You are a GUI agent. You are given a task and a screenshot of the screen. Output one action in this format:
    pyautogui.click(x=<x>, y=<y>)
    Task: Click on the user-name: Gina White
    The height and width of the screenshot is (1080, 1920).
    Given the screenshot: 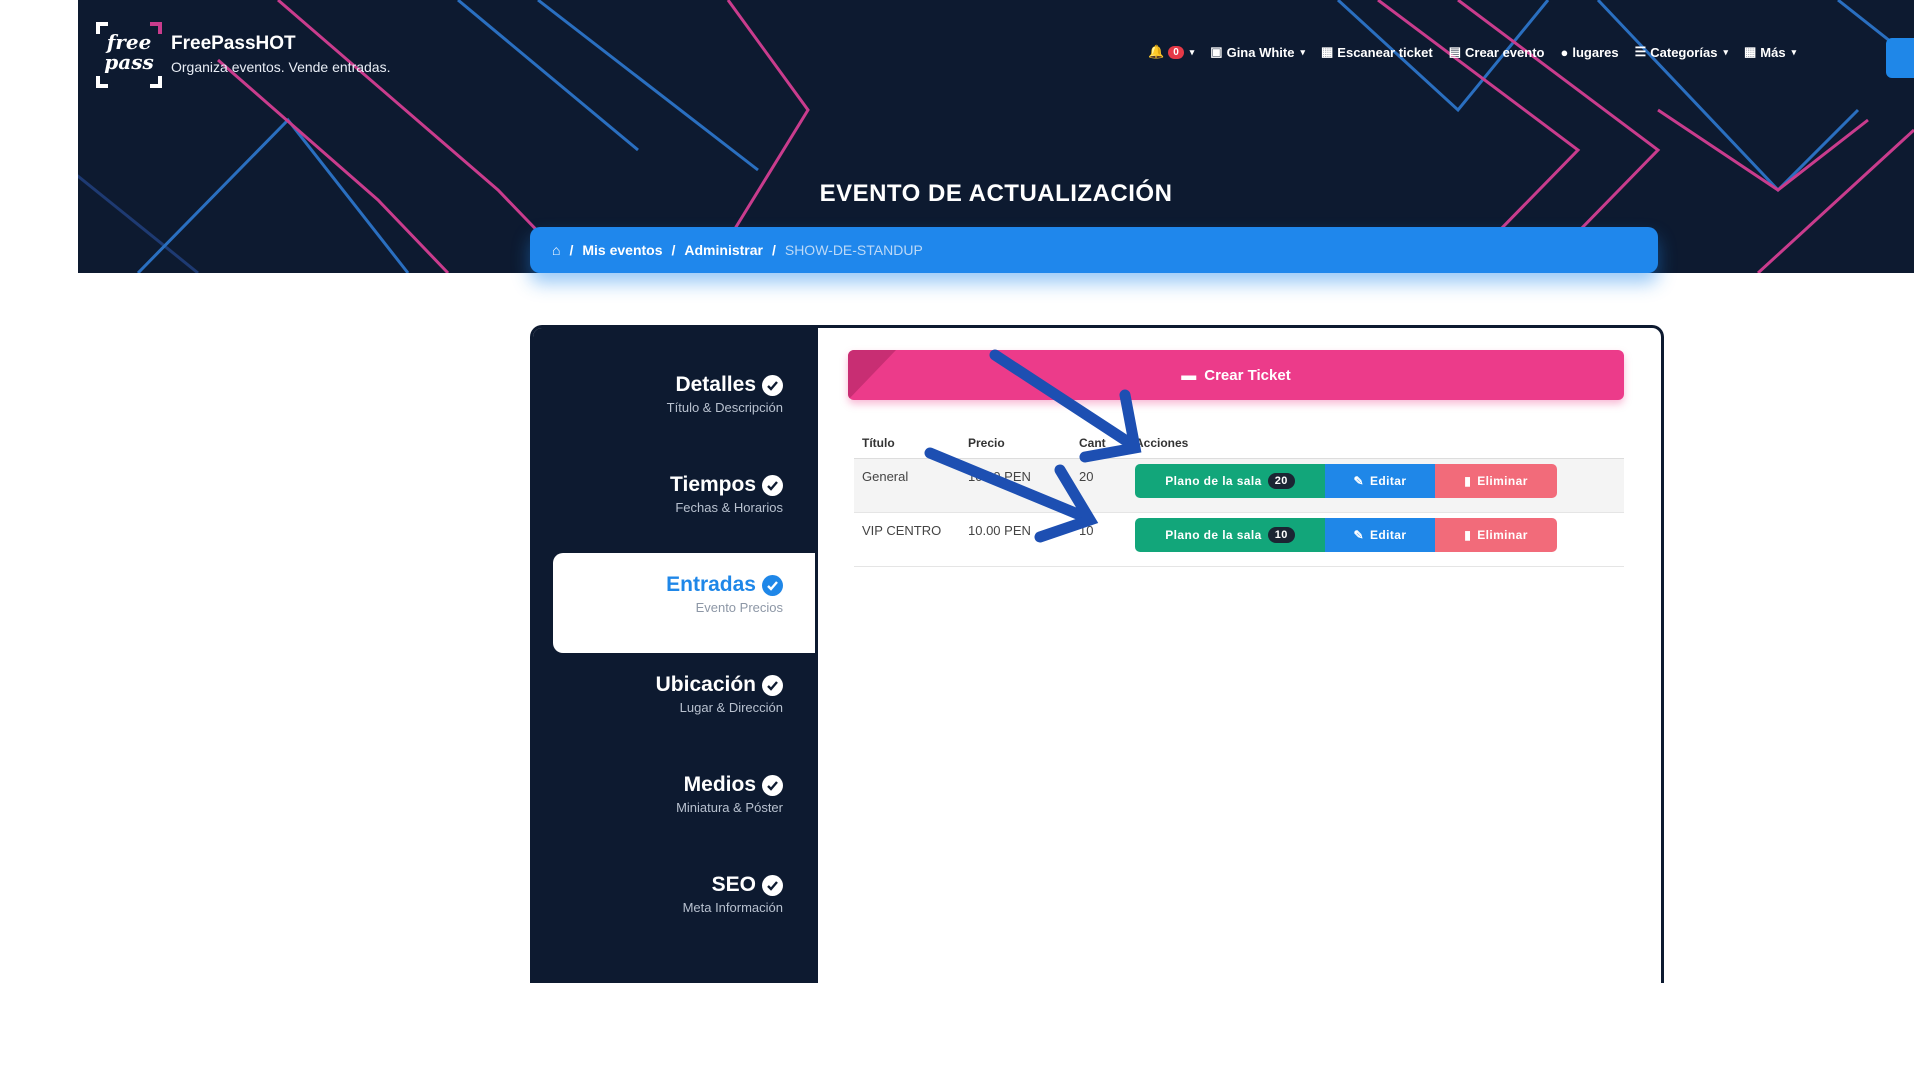 What is the action you would take?
    pyautogui.click(x=1260, y=52)
    